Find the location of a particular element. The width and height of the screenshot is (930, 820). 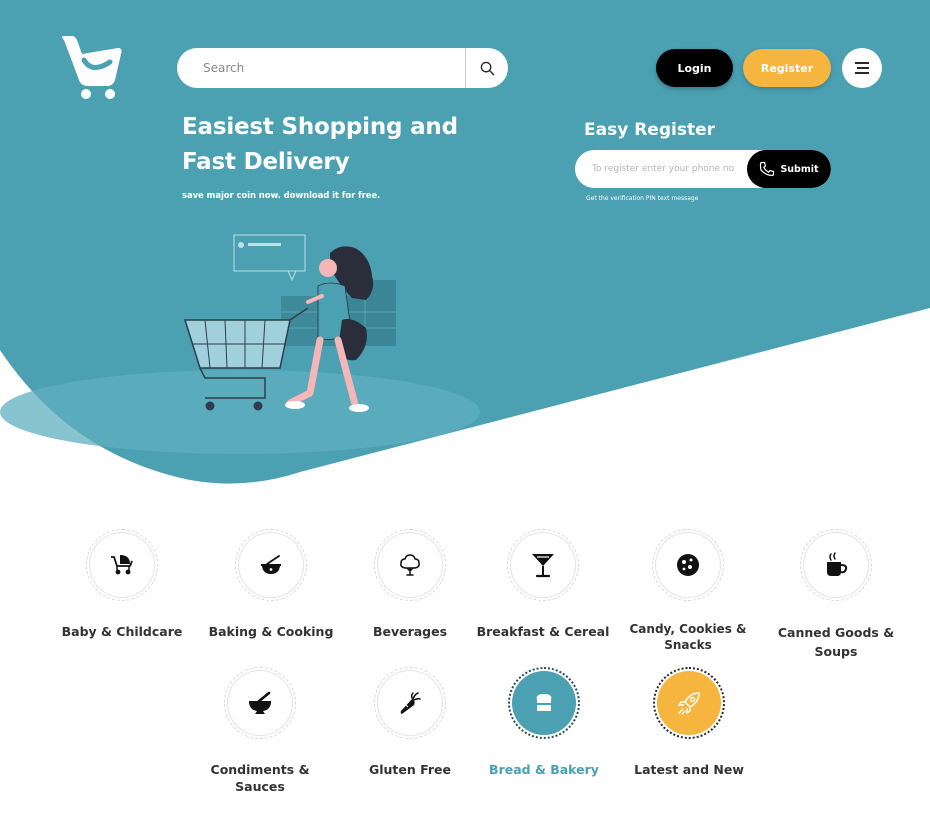

register-button: Register is located at coordinates (787, 68).